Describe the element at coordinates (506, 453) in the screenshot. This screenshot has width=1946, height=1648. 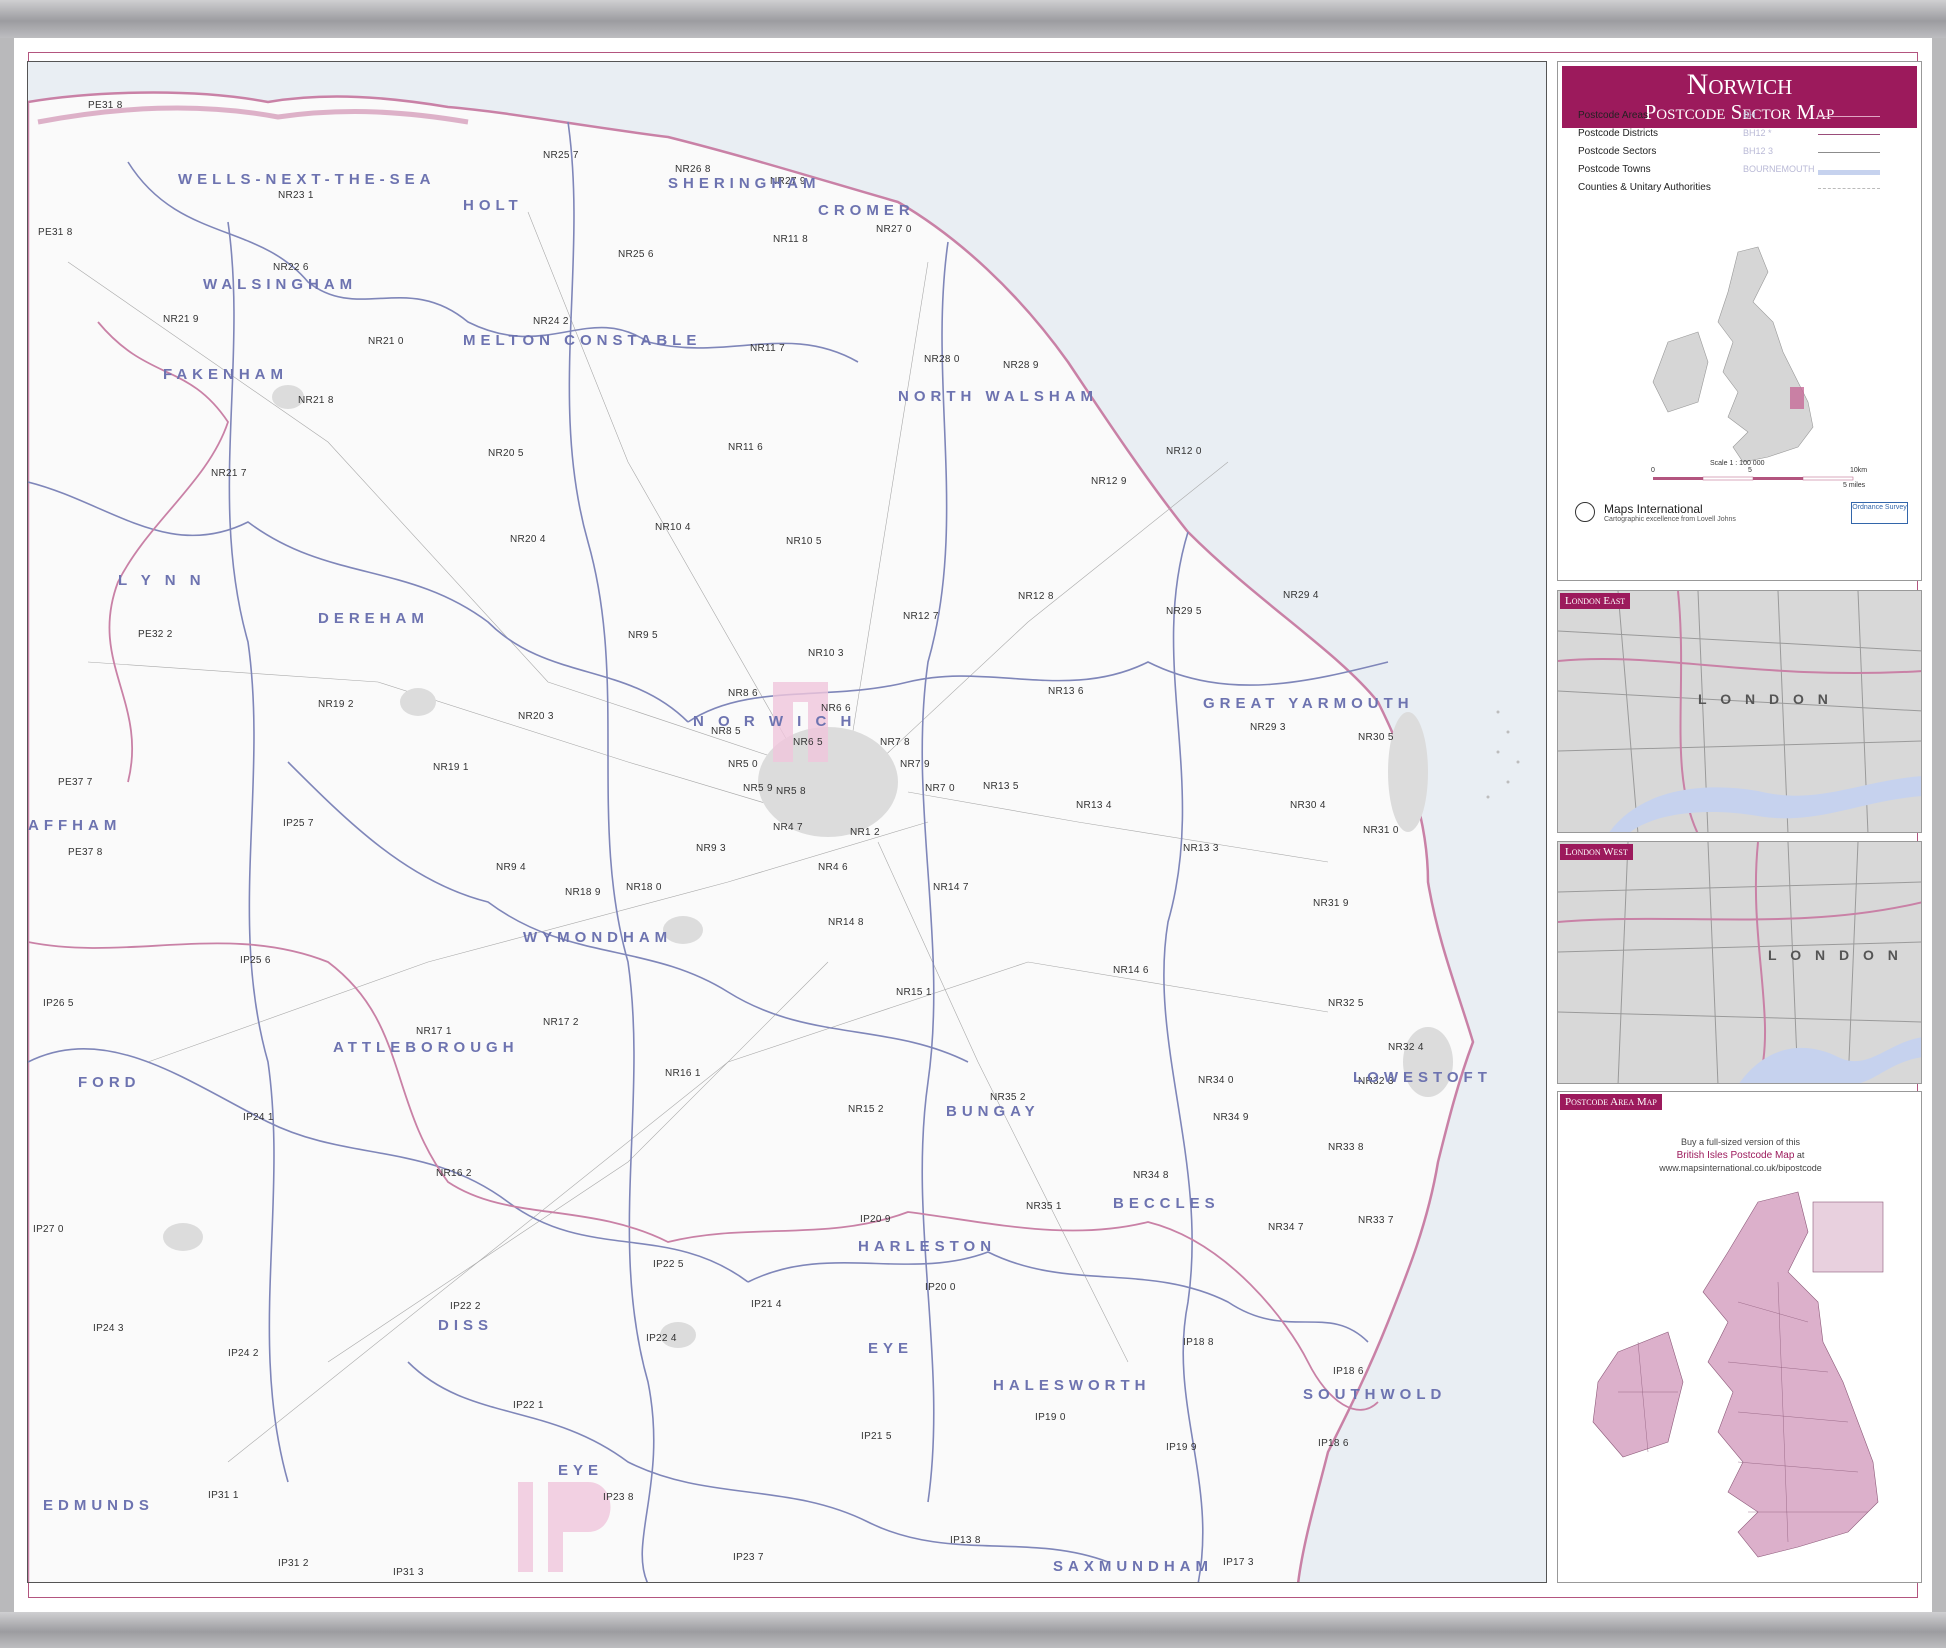
I see `sector-label: NR20 5` at that location.